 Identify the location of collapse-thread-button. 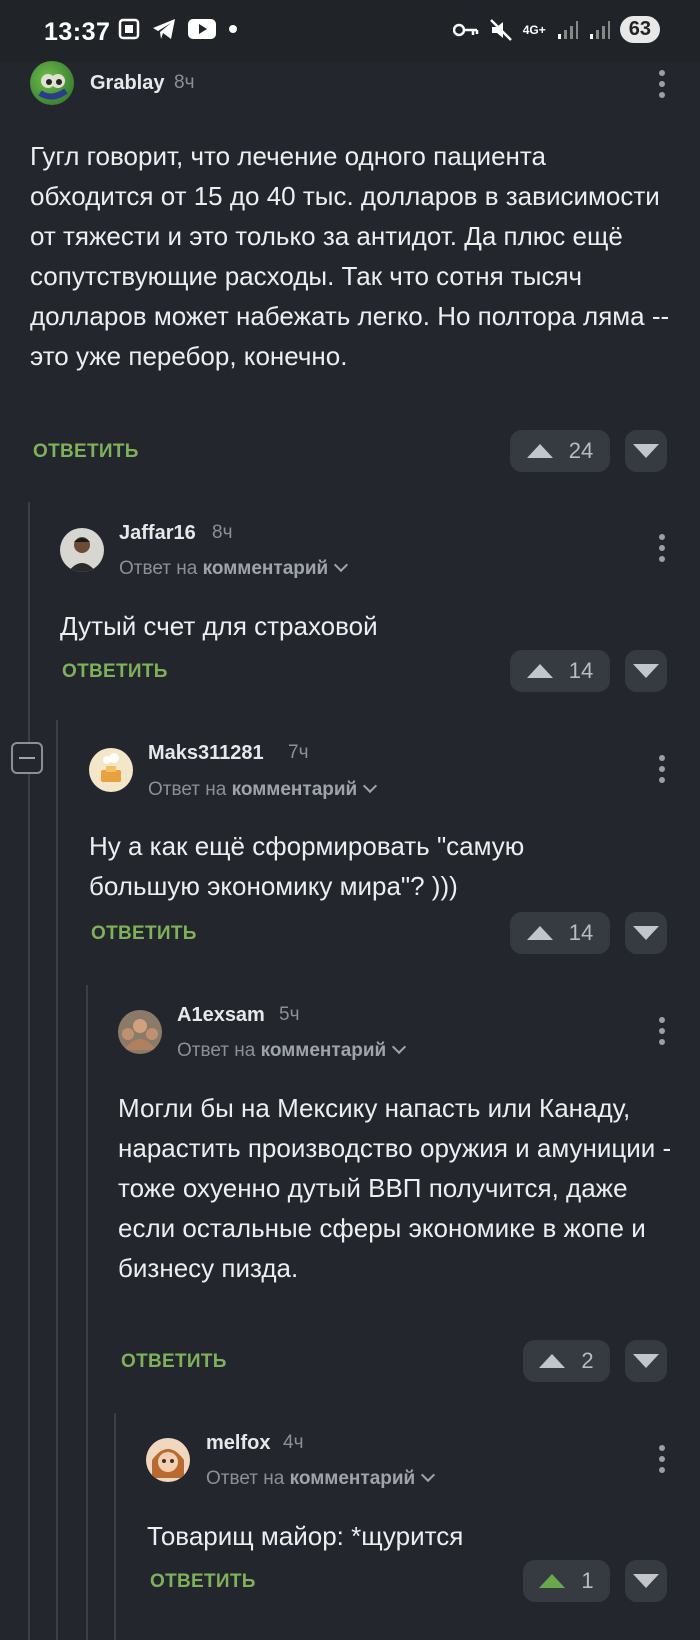
(27, 758).